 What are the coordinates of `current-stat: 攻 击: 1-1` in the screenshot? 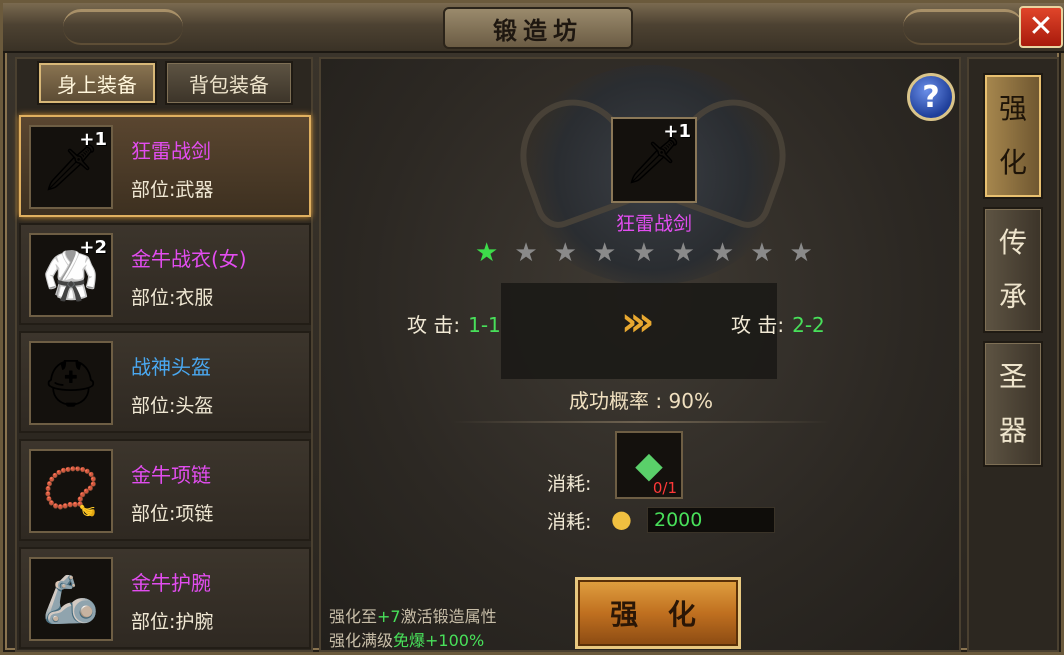 It's located at (454, 323).